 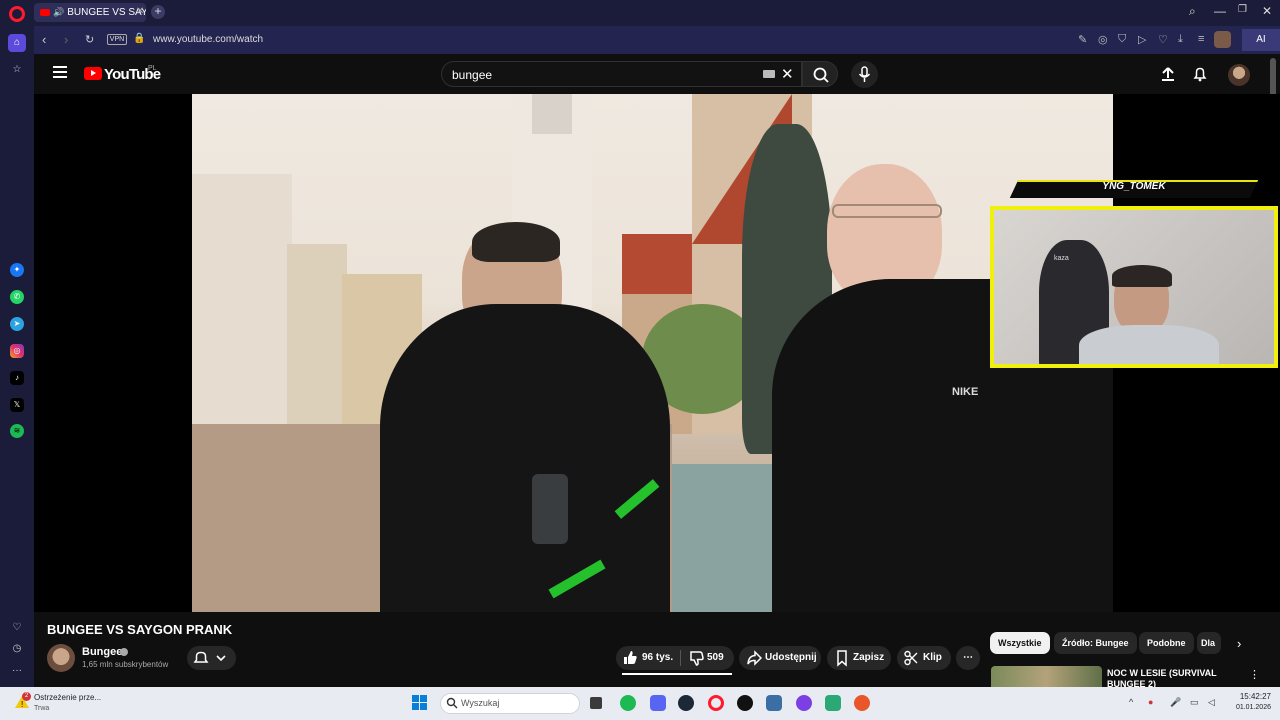 What do you see at coordinates (1082, 39) in the screenshot?
I see `edit-icon: ✎` at bounding box center [1082, 39].